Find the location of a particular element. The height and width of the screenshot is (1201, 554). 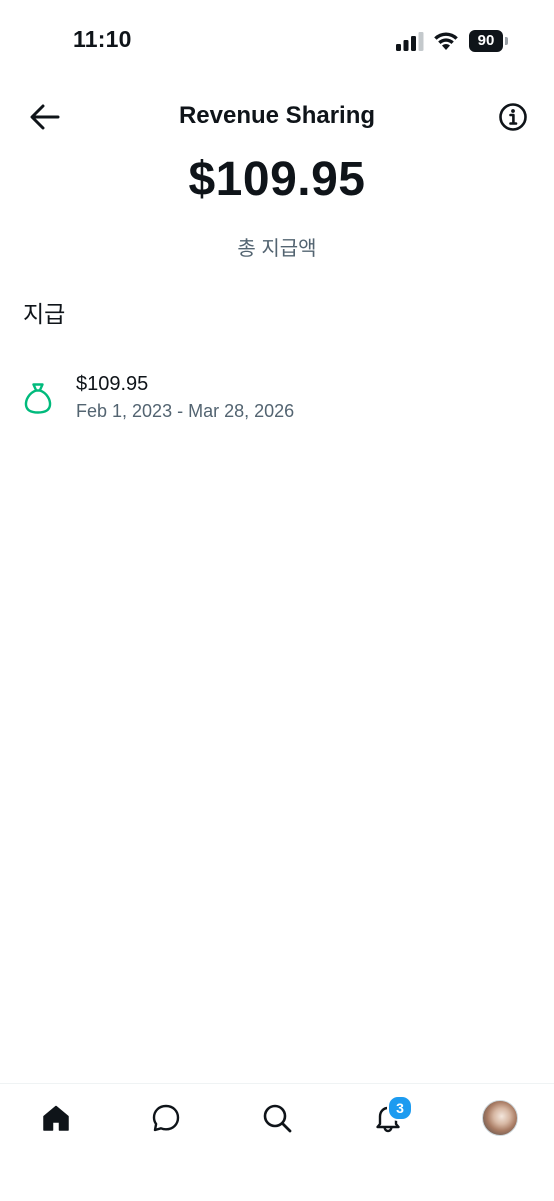

bottom-nav: 3 is located at coordinates (277, 1142).